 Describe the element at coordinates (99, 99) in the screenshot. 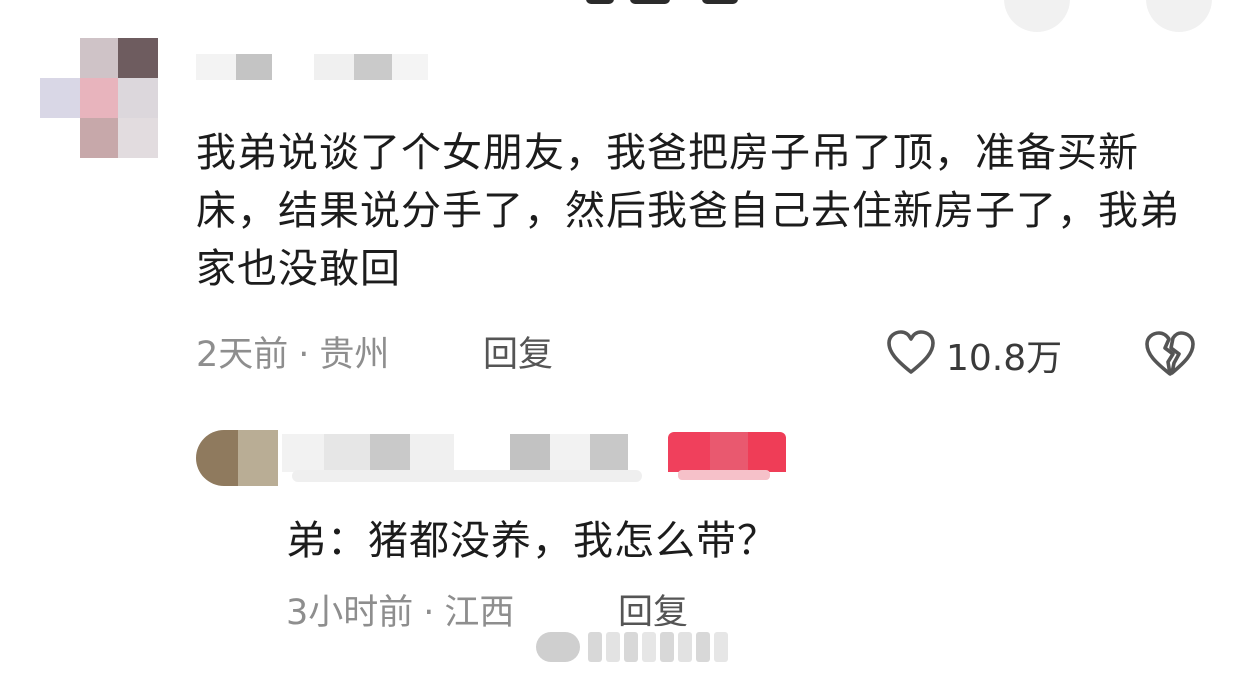

I see `avatar` at that location.